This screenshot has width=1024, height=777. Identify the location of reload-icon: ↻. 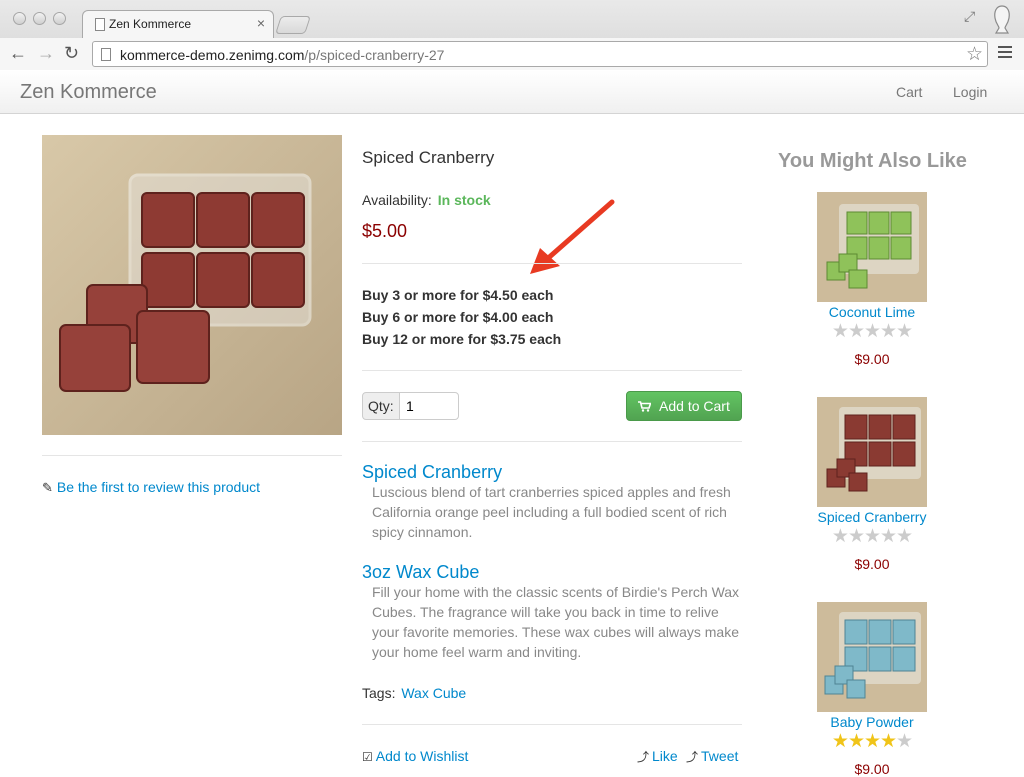
(71, 53).